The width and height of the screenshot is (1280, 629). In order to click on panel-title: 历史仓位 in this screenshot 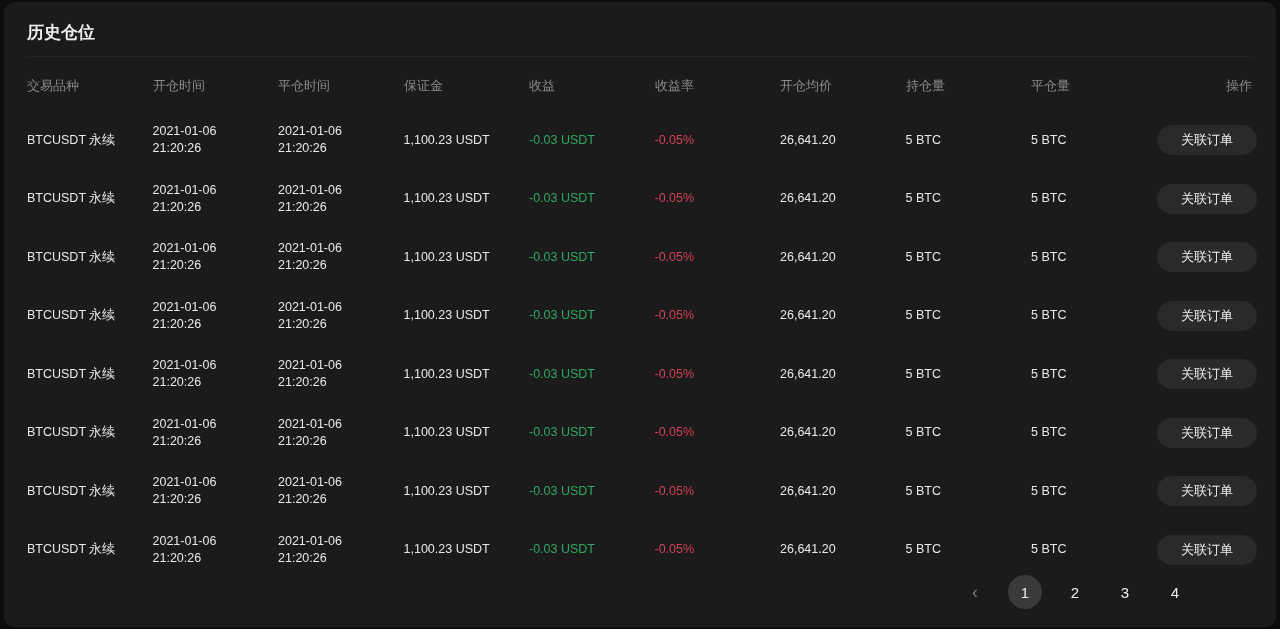, I will do `click(61, 33)`.